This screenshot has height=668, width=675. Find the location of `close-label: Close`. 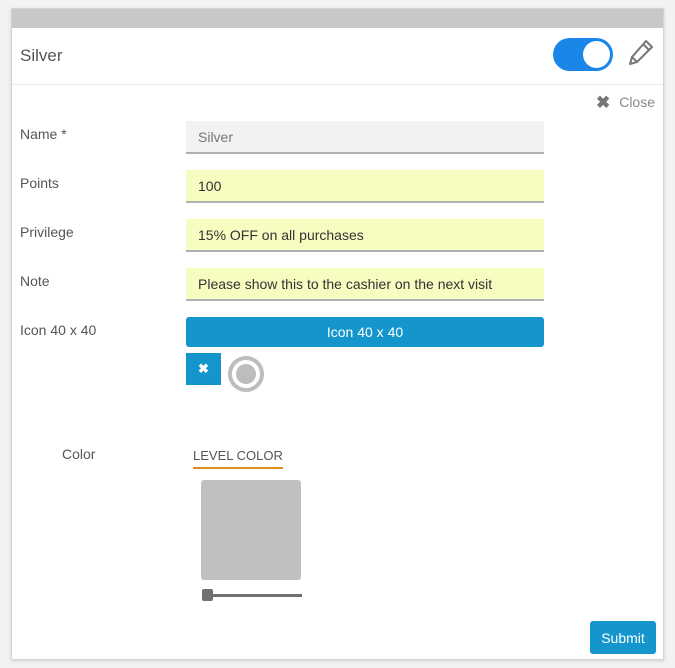

close-label: Close is located at coordinates (637, 102).